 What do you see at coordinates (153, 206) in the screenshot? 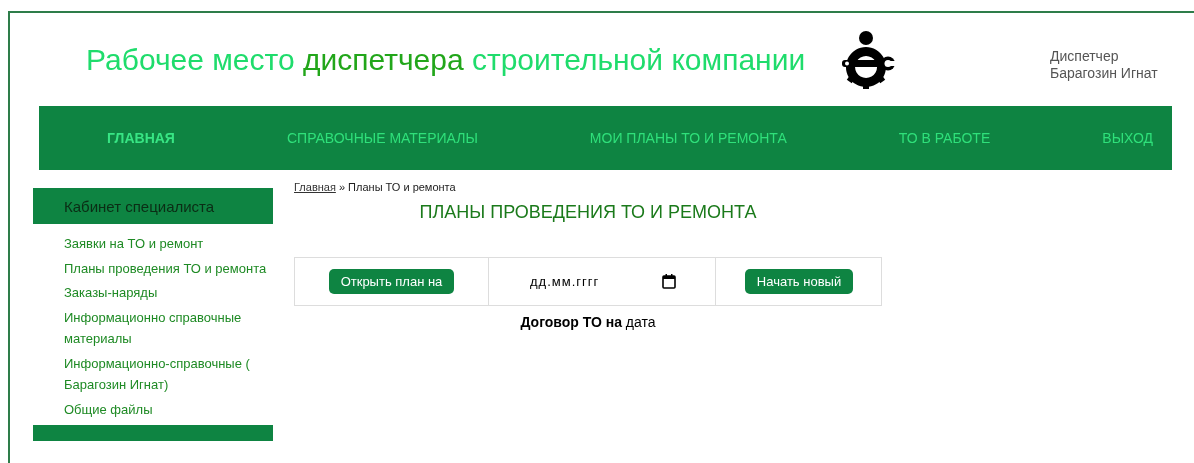
I see `sidebar-header: Кабинет специалиста` at bounding box center [153, 206].